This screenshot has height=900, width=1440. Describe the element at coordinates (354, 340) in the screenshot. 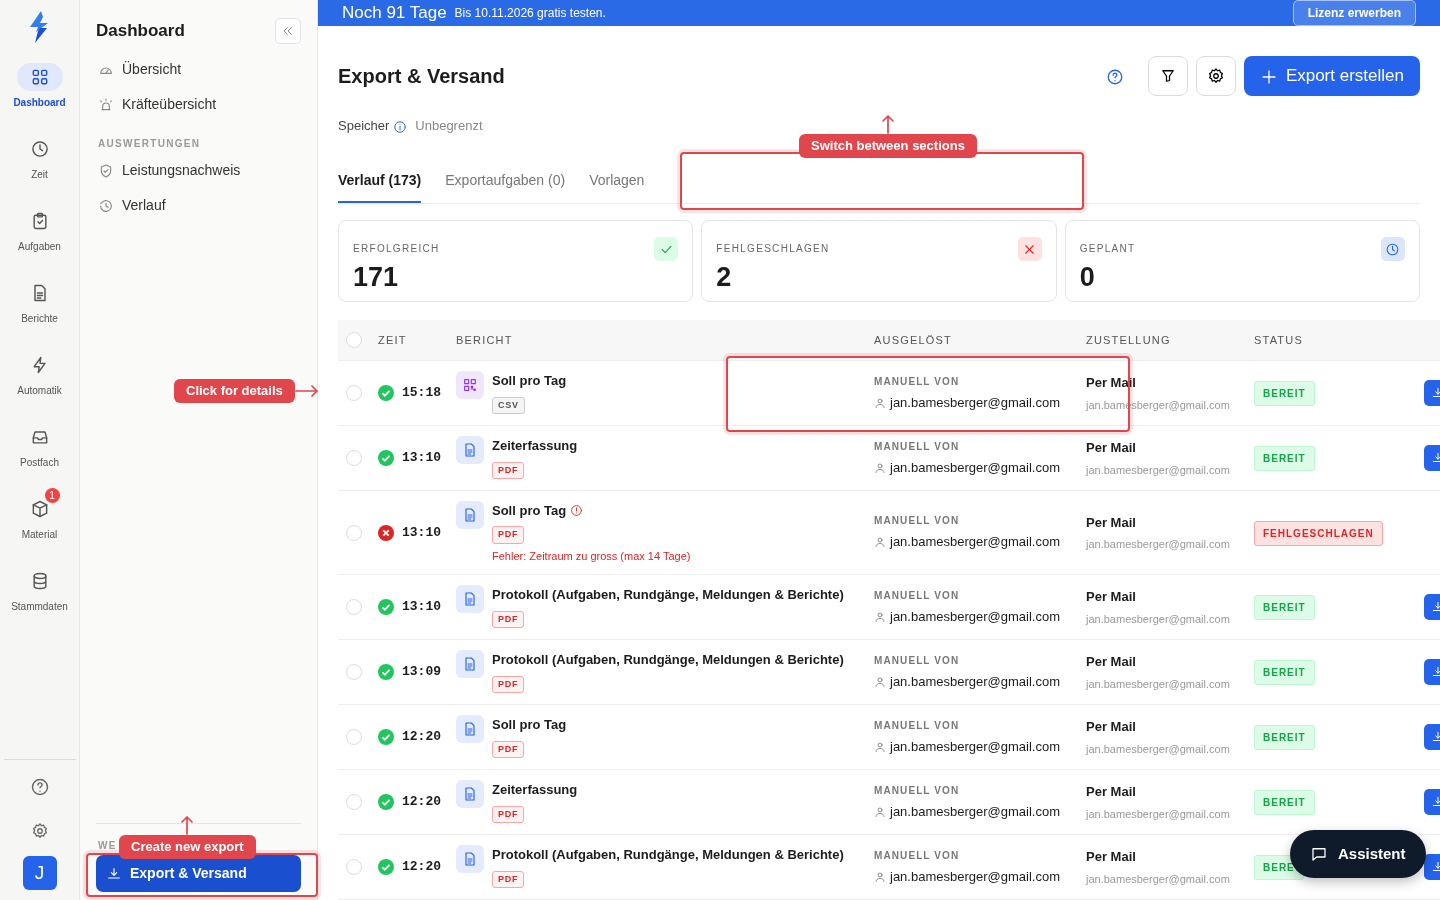

I see `select-all-checkbox` at that location.